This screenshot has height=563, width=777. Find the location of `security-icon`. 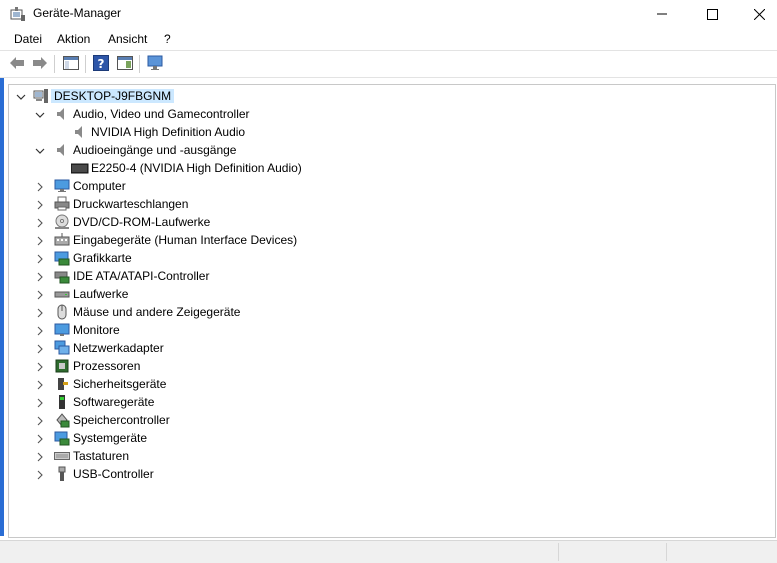

security-icon is located at coordinates (62, 384).